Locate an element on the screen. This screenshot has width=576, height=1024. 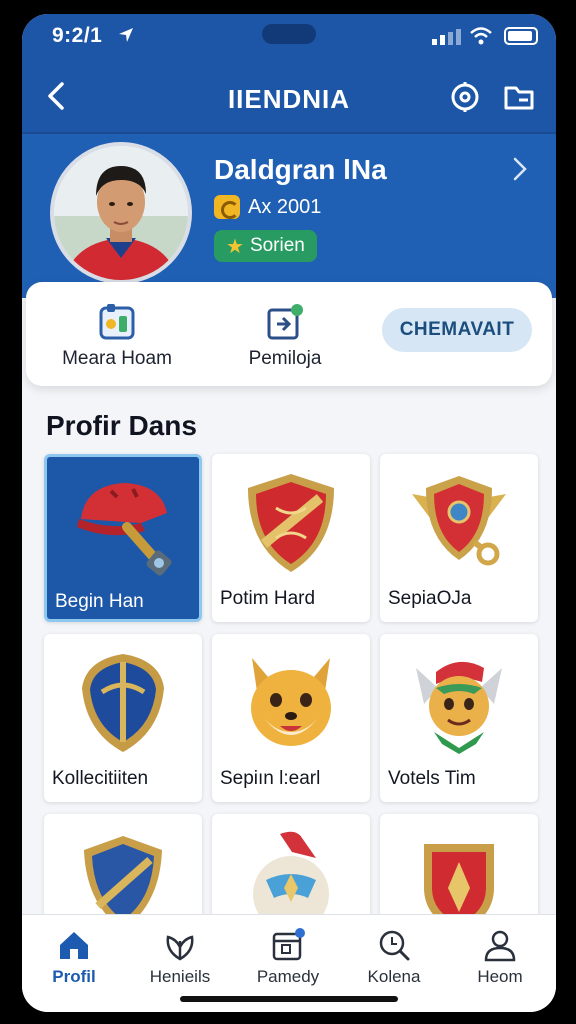
tab-label: Heom is located at coordinates (500, 976).